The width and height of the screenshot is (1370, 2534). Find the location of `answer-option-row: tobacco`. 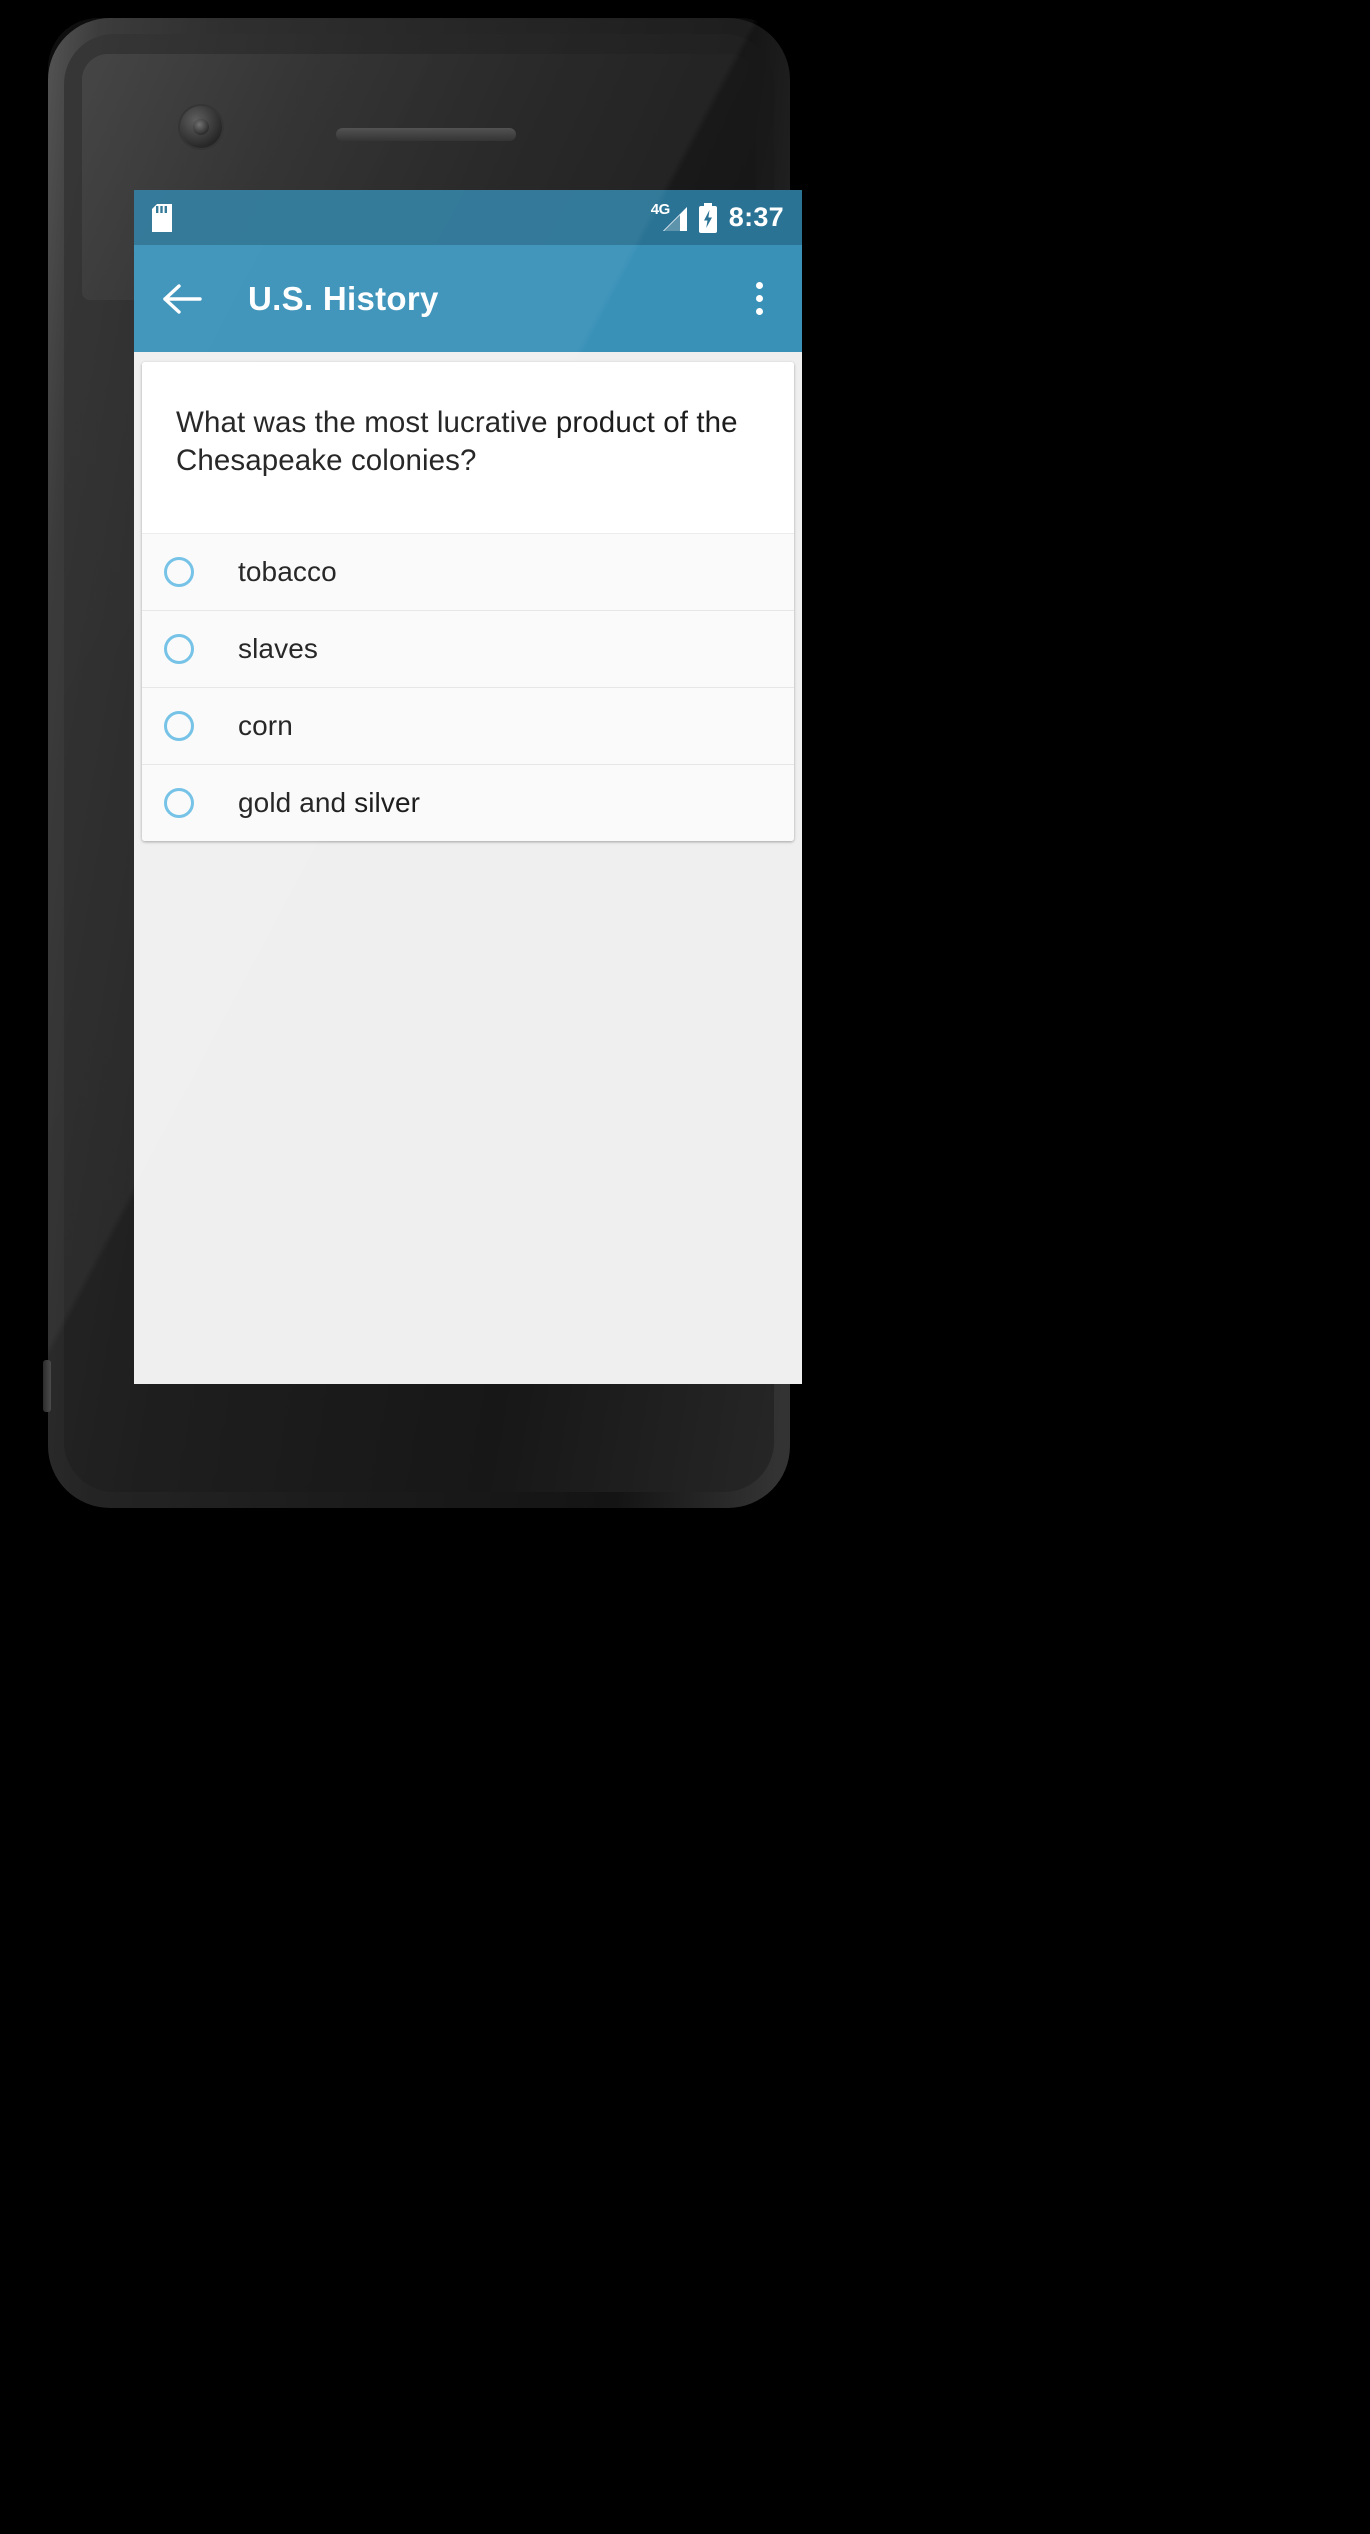

answer-option-row: tobacco is located at coordinates (468, 571).